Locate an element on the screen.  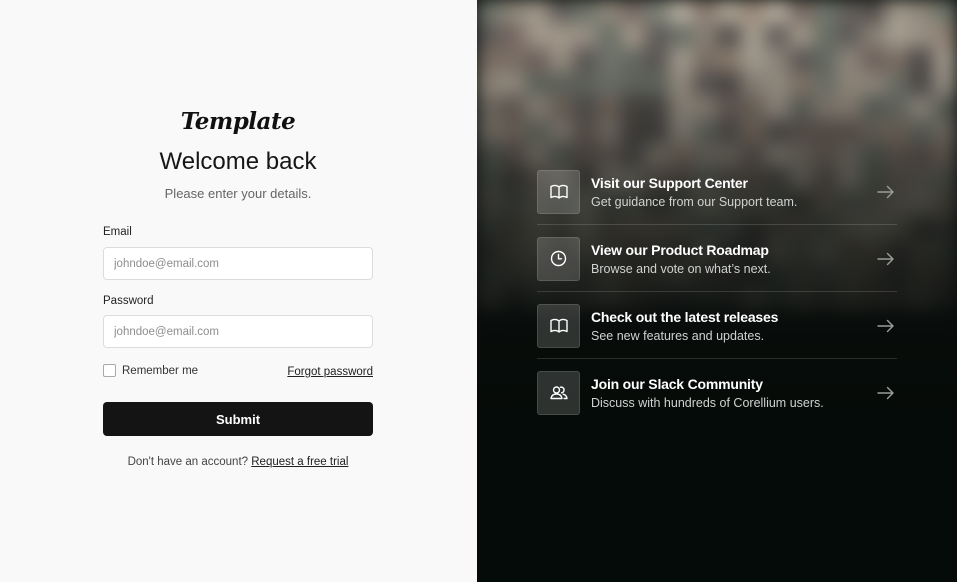
password-label: Password is located at coordinates (128, 301).